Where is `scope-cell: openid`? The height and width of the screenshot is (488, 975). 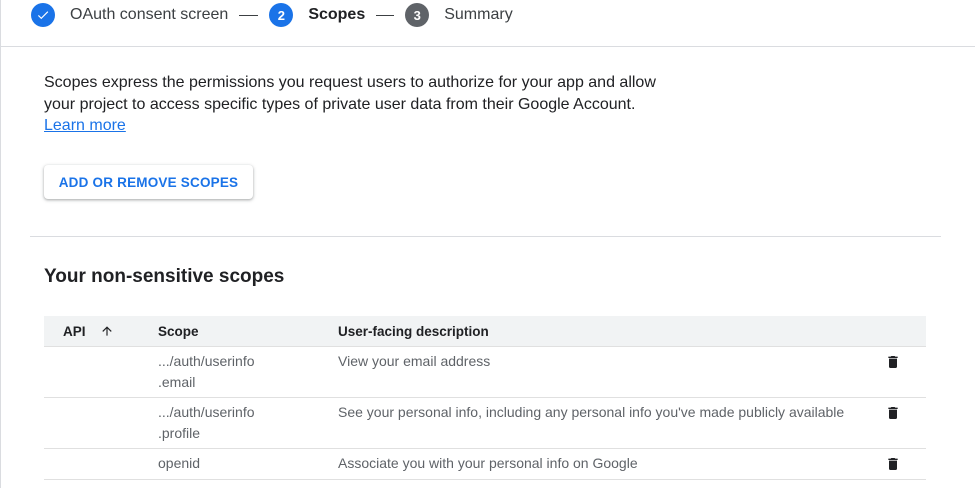
scope-cell: openid is located at coordinates (248, 461).